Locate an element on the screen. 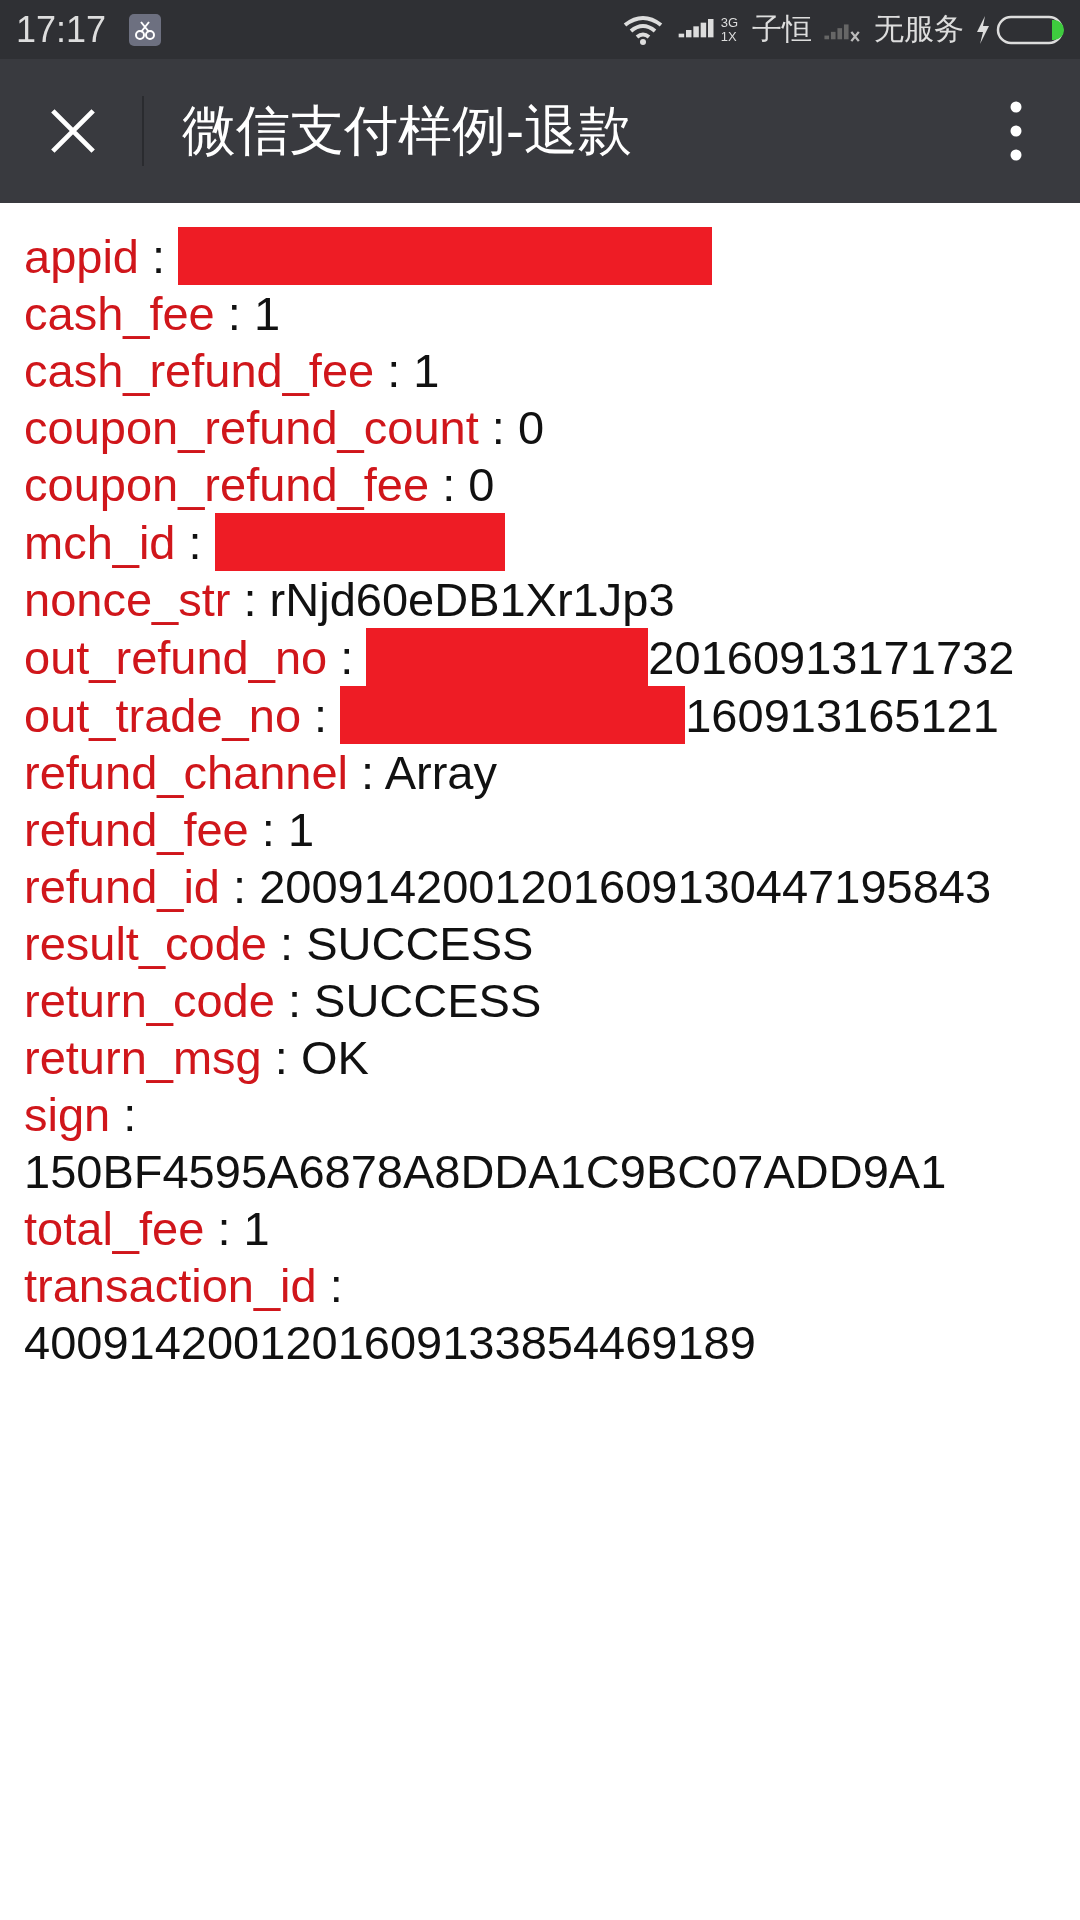  field-name: refund_id is located at coordinates (122, 886).